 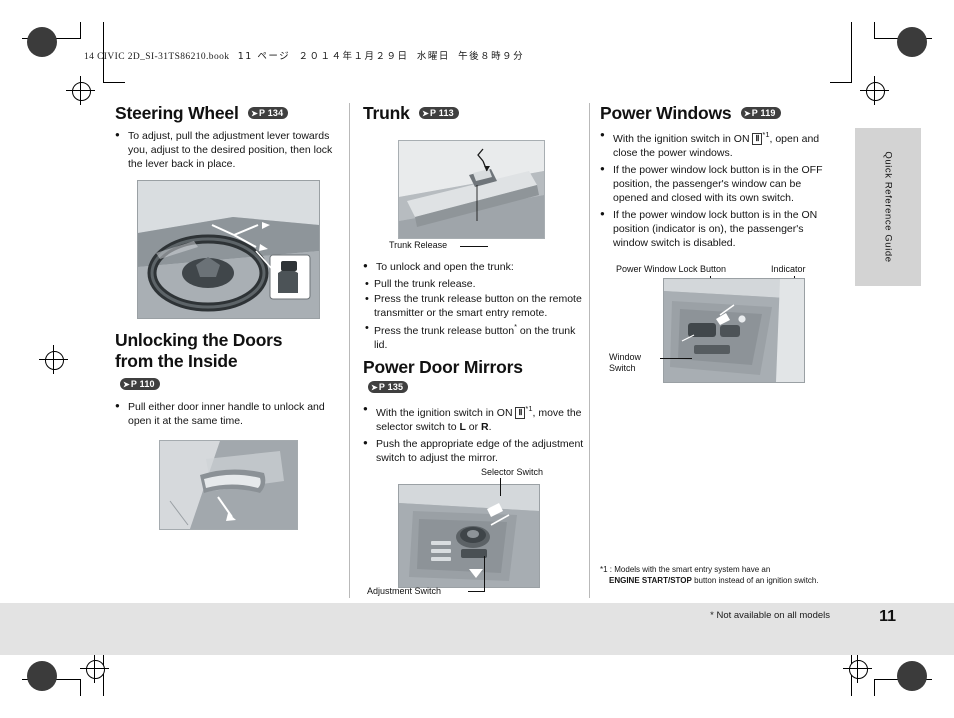 What do you see at coordinates (625, 362) in the screenshot?
I see `window-switch-label: Window Switch` at bounding box center [625, 362].